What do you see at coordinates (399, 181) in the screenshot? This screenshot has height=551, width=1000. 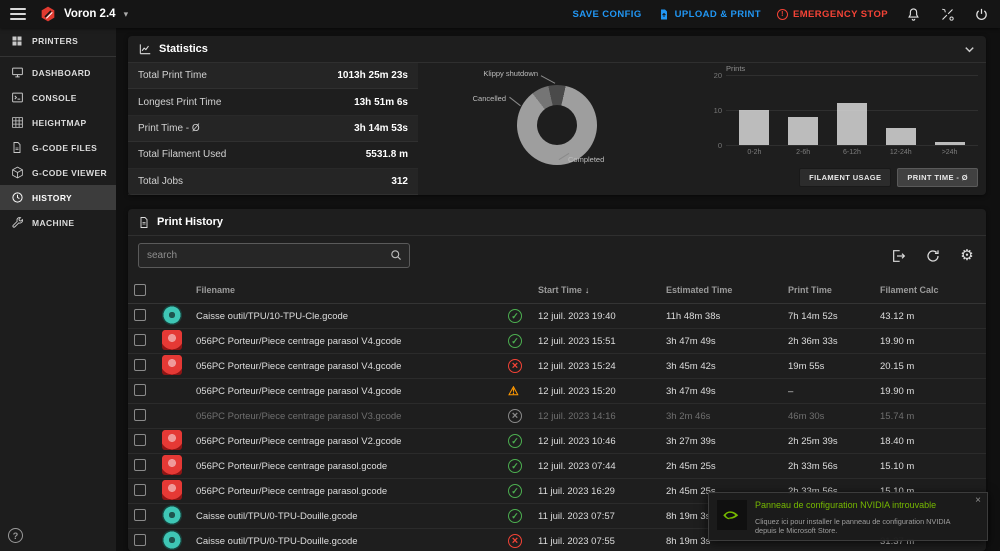 I see `stat-value: 312` at bounding box center [399, 181].